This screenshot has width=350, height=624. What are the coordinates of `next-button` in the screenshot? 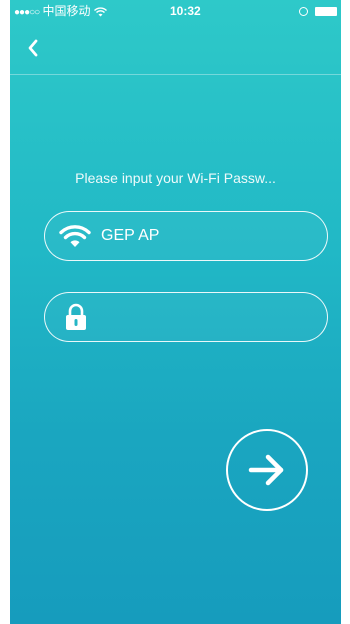 It's located at (267, 470).